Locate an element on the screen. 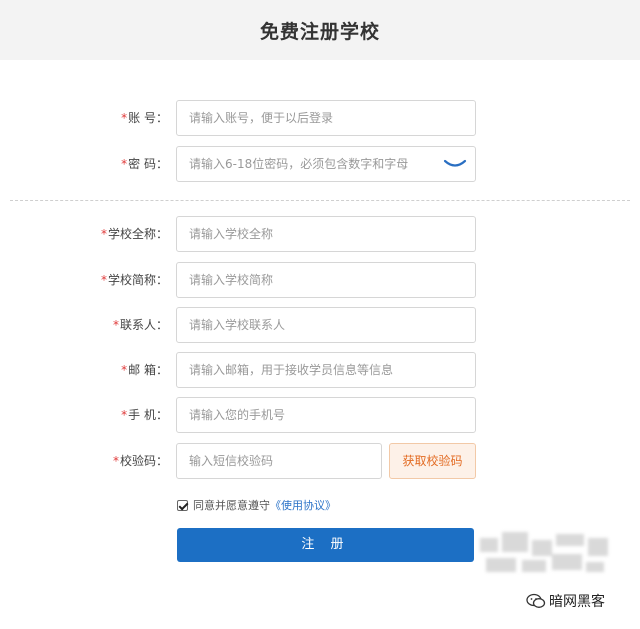 This screenshot has height=629, width=640. phone-input is located at coordinates (326, 415).